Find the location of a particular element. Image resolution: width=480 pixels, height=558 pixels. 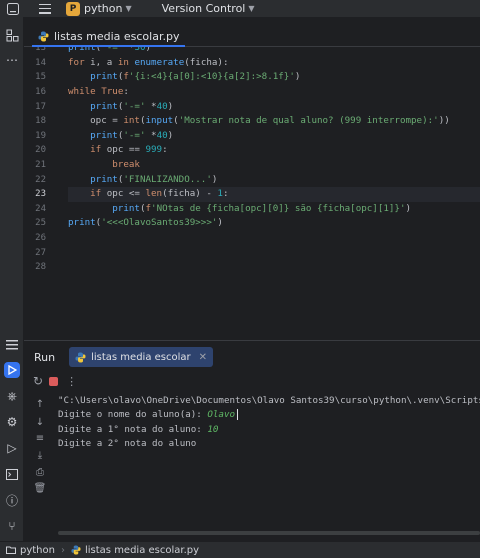

line-number: 13 is located at coordinates (40, 50).